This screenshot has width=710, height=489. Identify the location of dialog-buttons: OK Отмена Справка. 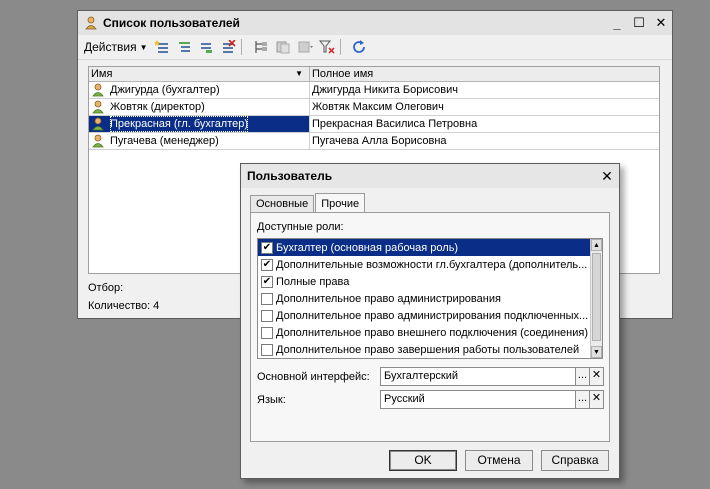
(495, 460).